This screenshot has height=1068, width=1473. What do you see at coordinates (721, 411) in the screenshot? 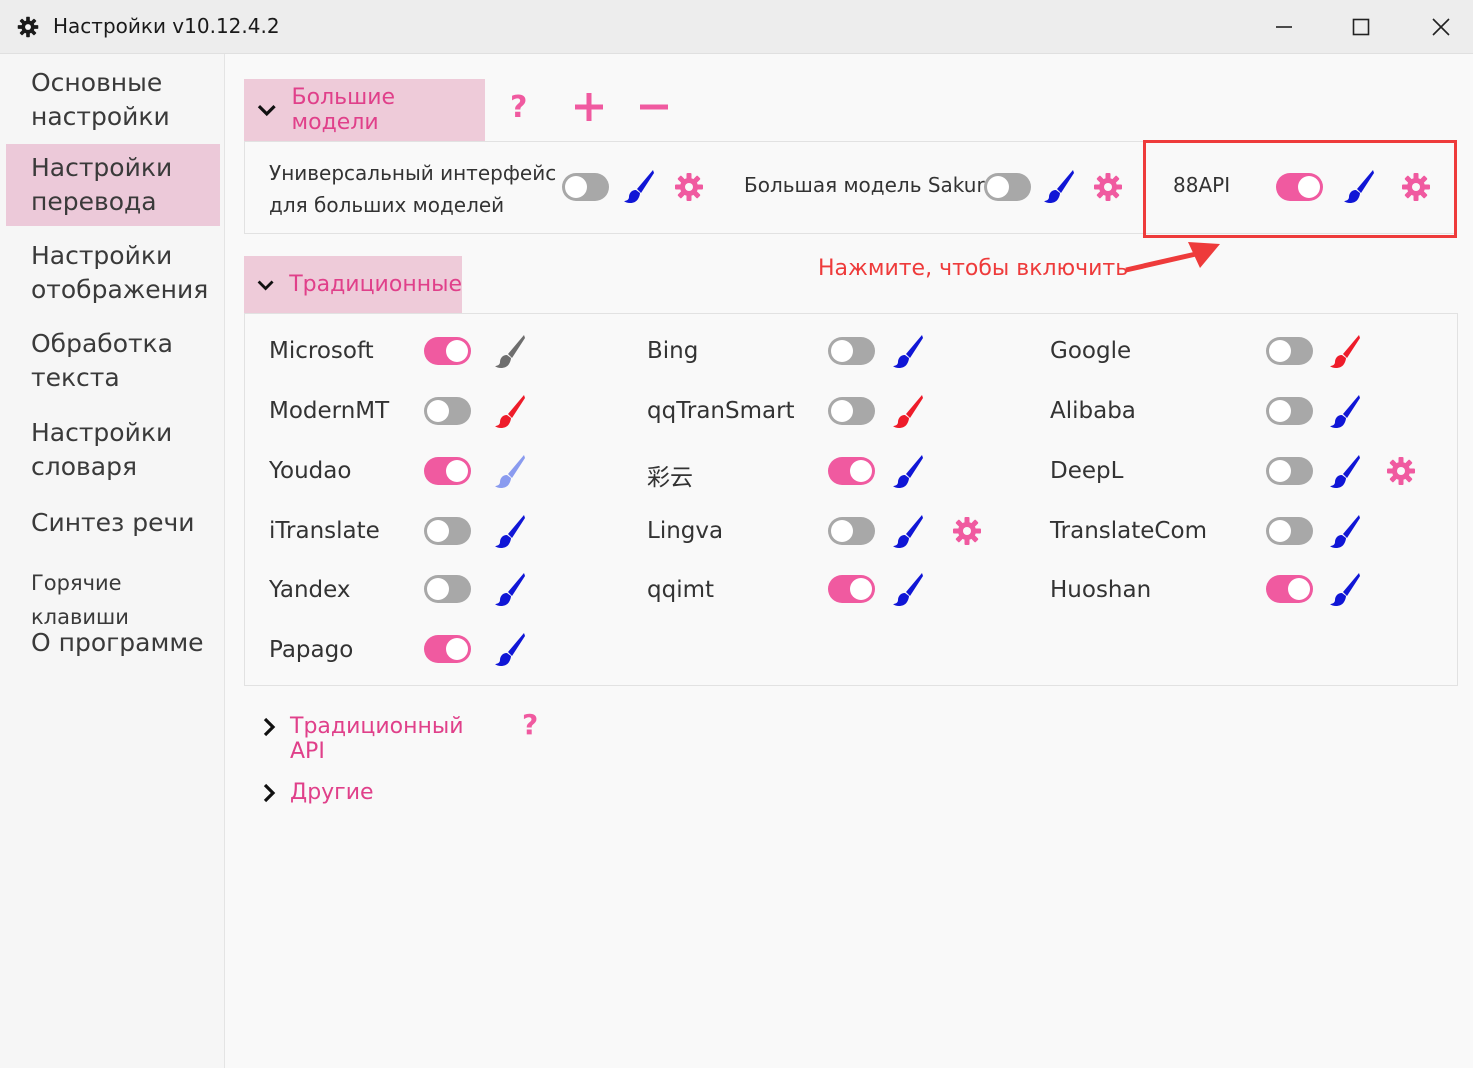
I see `service-label: qqTranSmart` at bounding box center [721, 411].